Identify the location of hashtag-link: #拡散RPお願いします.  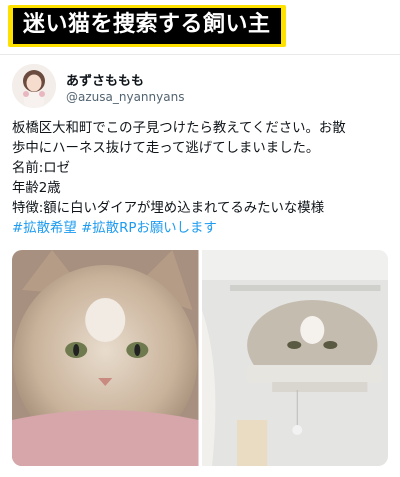
(149, 228).